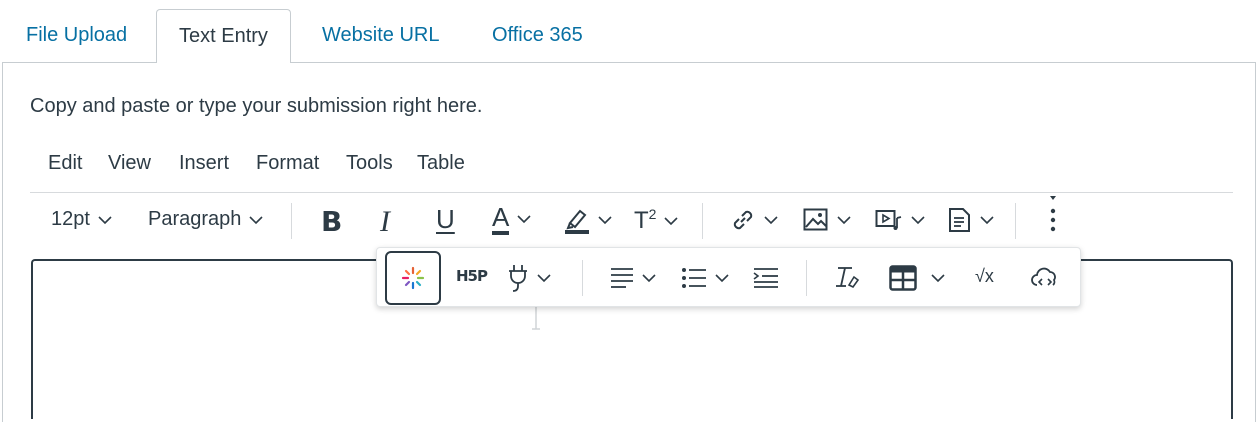 This screenshot has width=1258, height=422. Describe the element at coordinates (501, 219) in the screenshot. I see `text-color-icon: A` at that location.